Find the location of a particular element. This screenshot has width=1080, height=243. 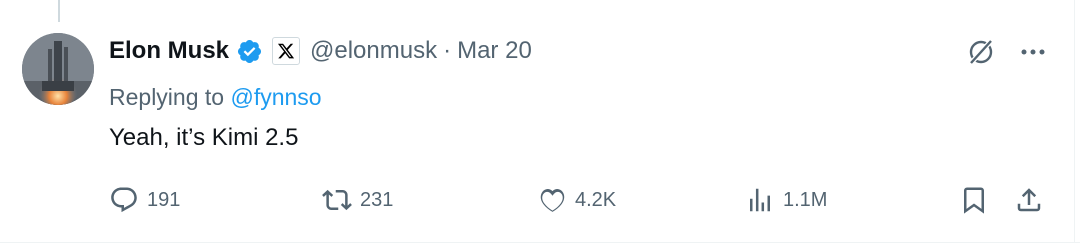

x-logo-icon is located at coordinates (286, 51).